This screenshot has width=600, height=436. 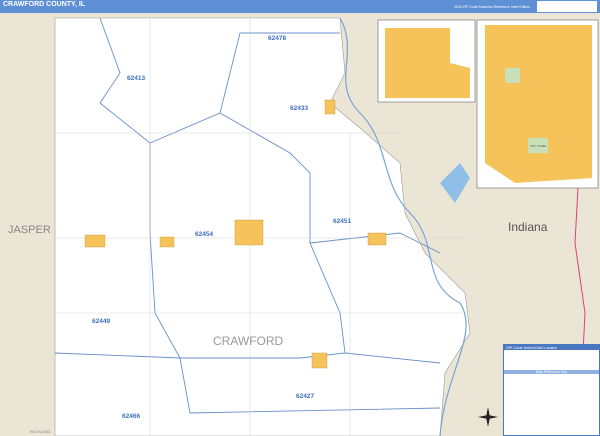 What do you see at coordinates (305, 396) in the screenshot?
I see `zip-label: 62427` at bounding box center [305, 396].